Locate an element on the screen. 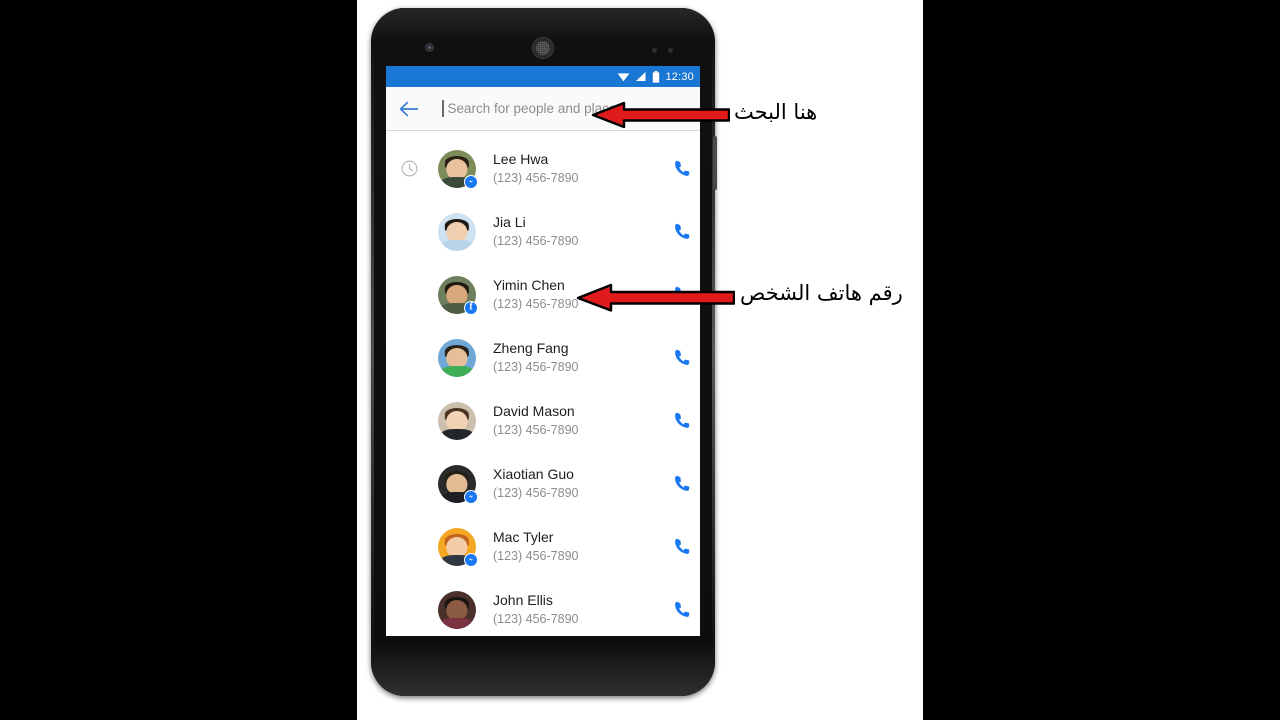 The width and height of the screenshot is (1280, 720). annotation-phone-number: رقم هاتف الشخص is located at coordinates (747, 298).